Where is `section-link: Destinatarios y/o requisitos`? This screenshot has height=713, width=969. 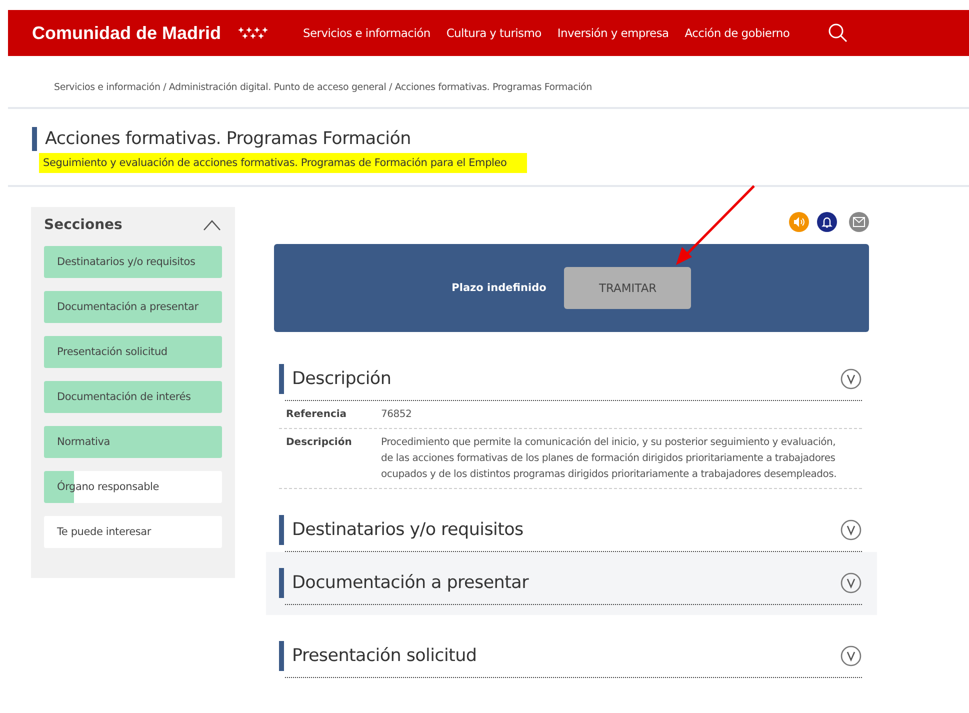
section-link: Destinatarios y/o requisitos is located at coordinates (133, 262).